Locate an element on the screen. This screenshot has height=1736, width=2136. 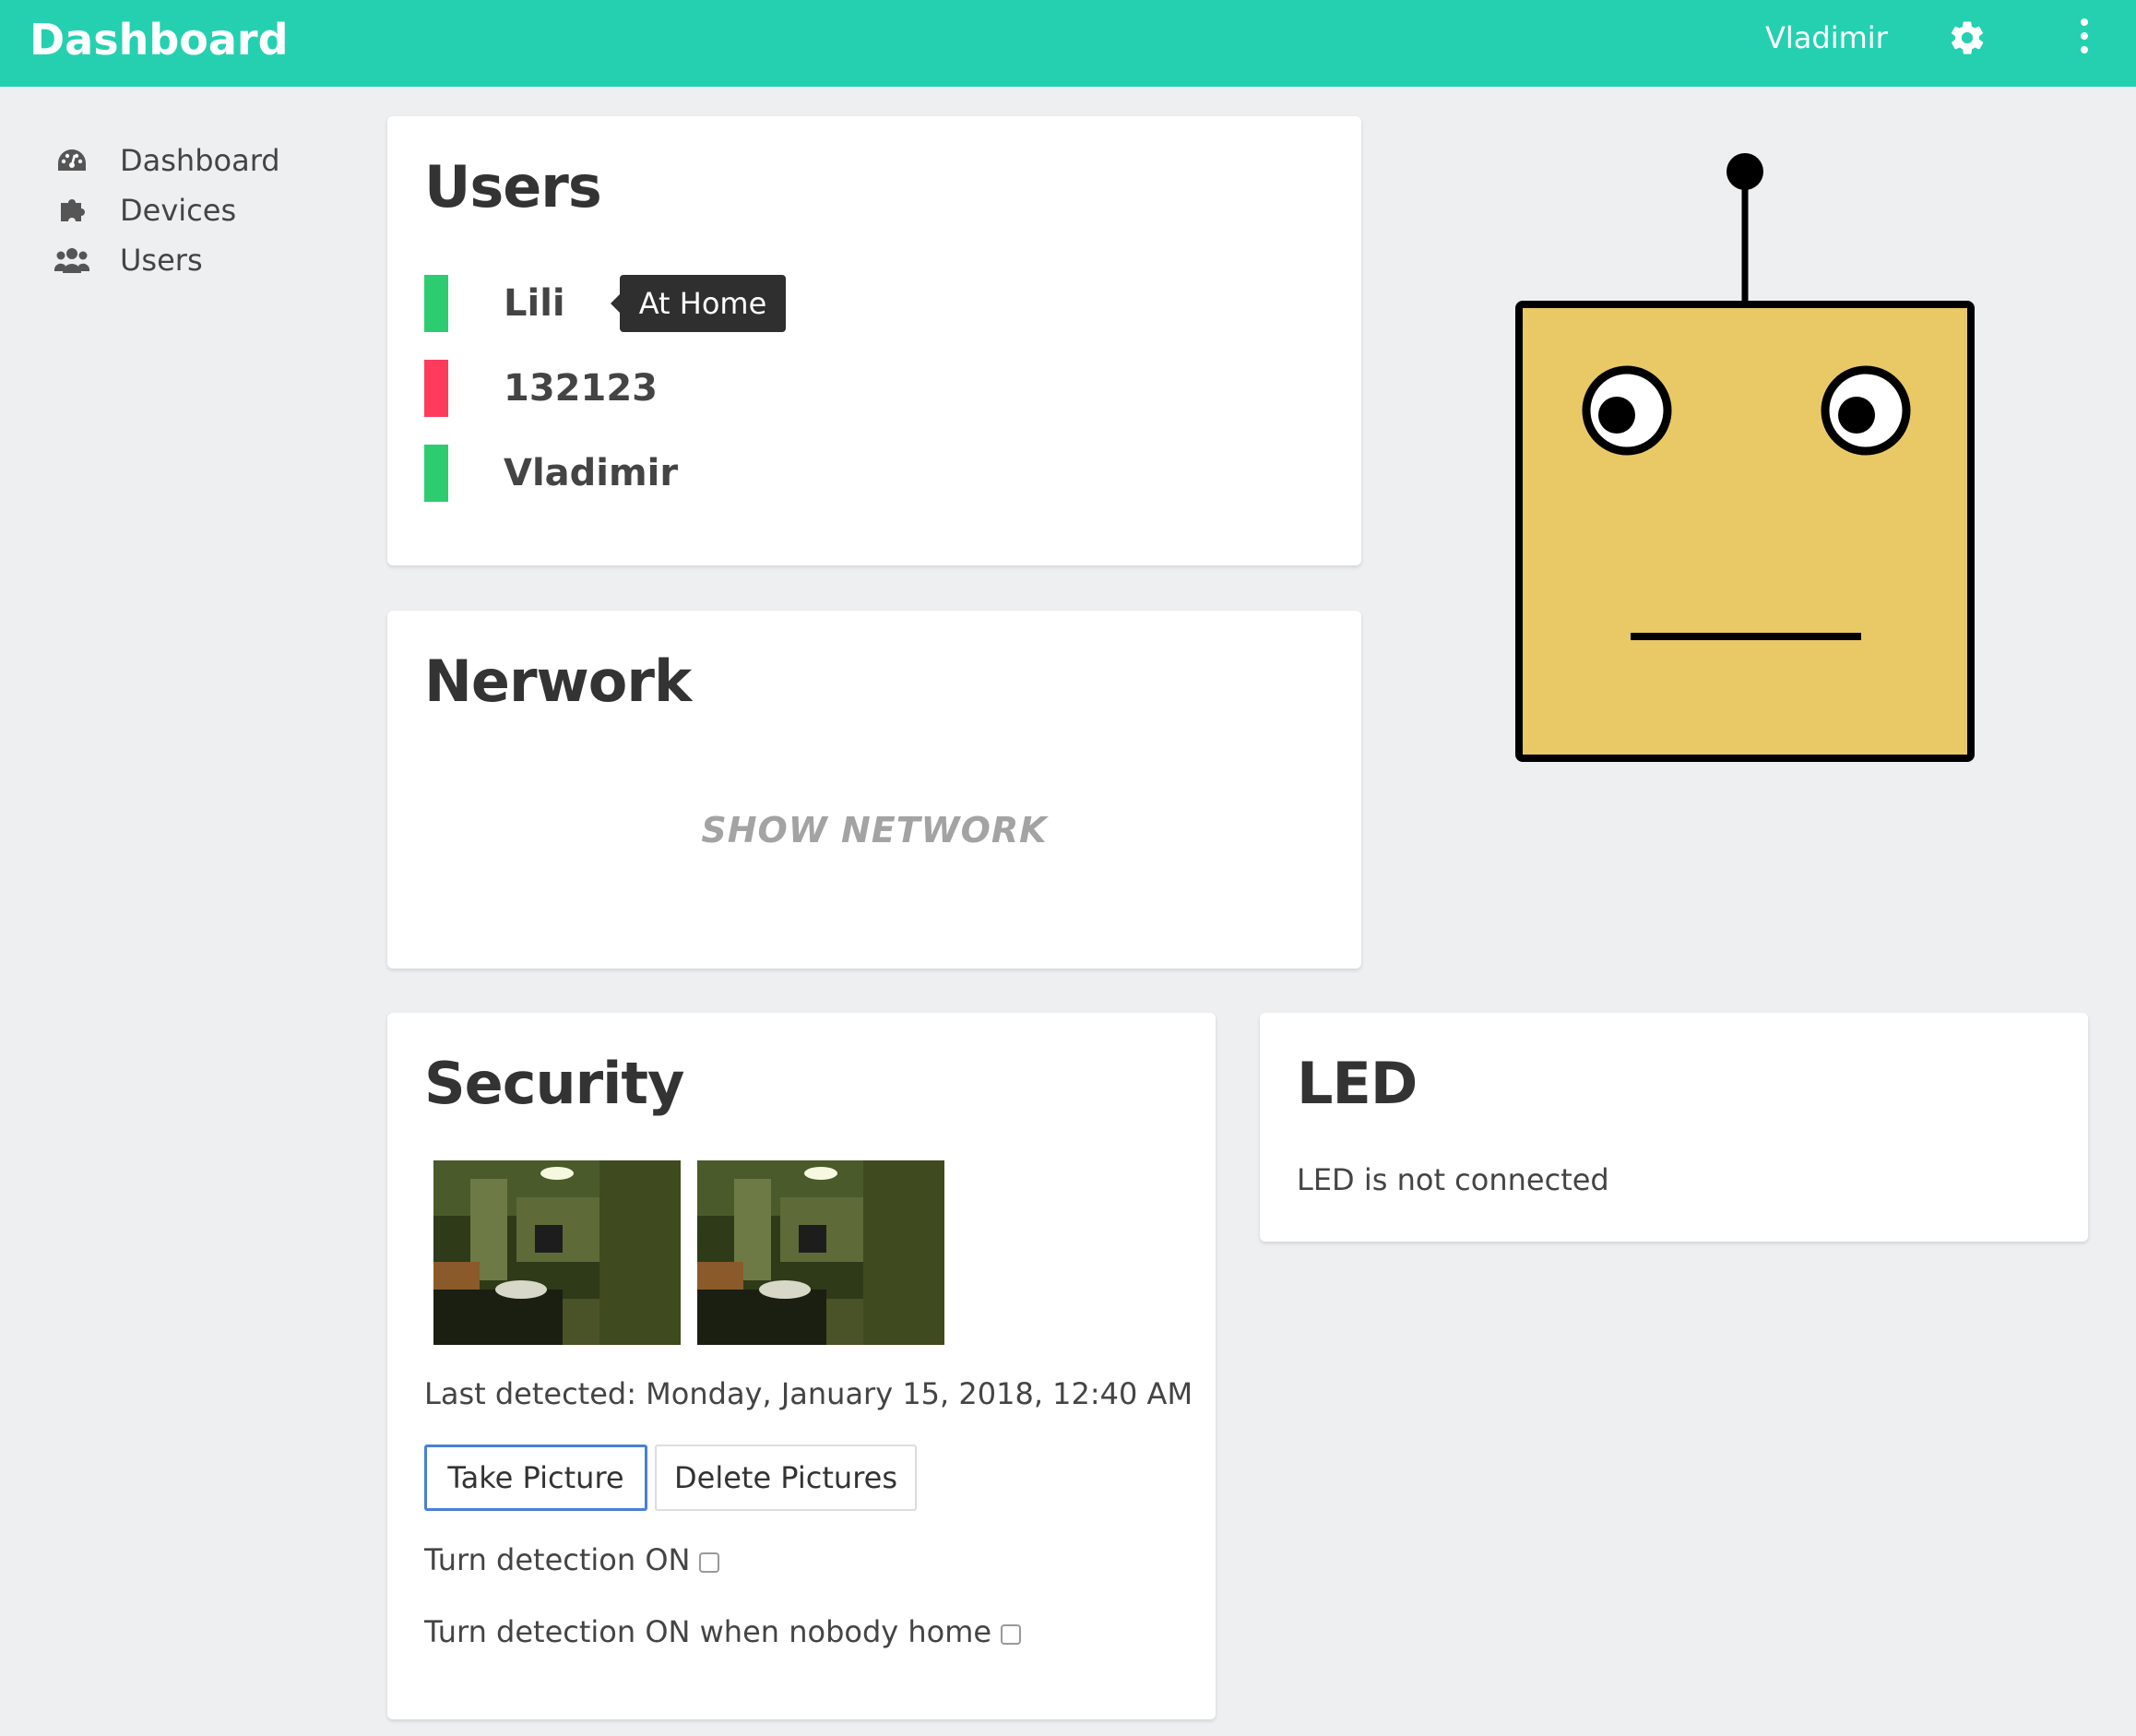
detection-nobody-row: Turn detection ON when nobody home is located at coordinates (723, 1631).